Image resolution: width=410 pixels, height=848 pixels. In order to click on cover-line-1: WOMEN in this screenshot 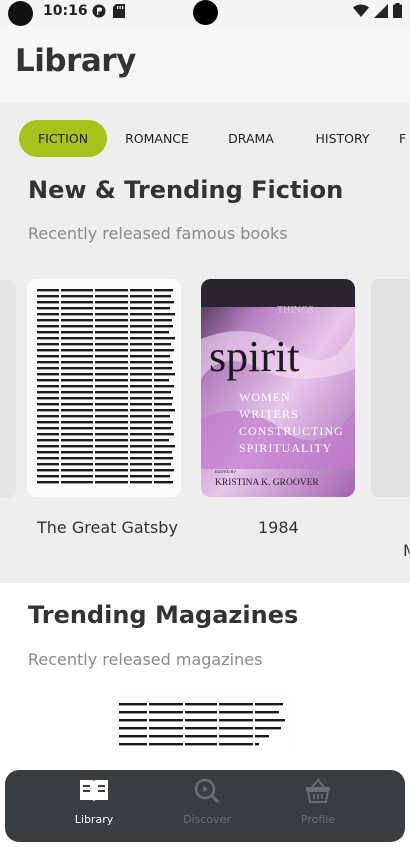, I will do `click(265, 397)`.